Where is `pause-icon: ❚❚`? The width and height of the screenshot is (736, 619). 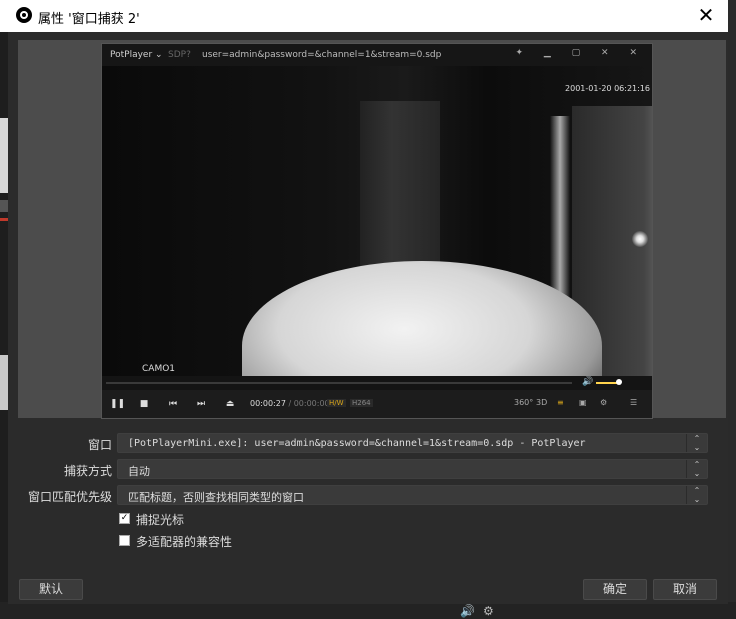 pause-icon: ❚❚ is located at coordinates (118, 404).